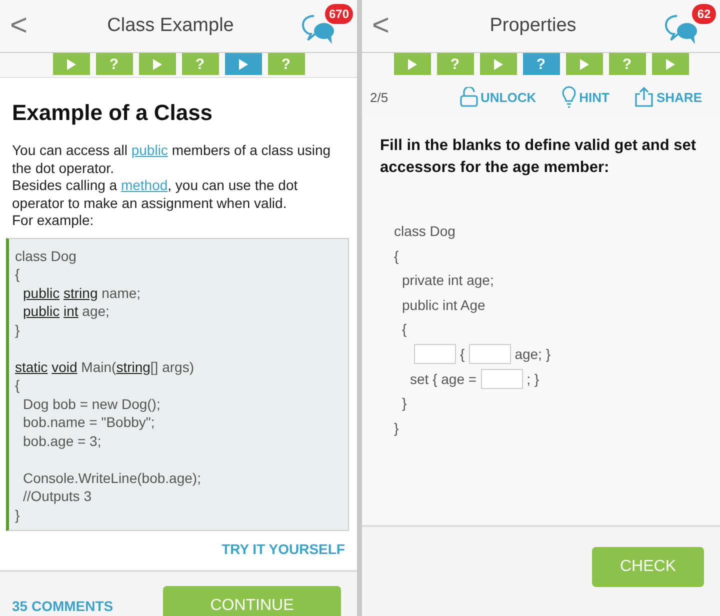  What do you see at coordinates (105, 367) in the screenshot?
I see `code-line: static void Main(string[] args)` at bounding box center [105, 367].